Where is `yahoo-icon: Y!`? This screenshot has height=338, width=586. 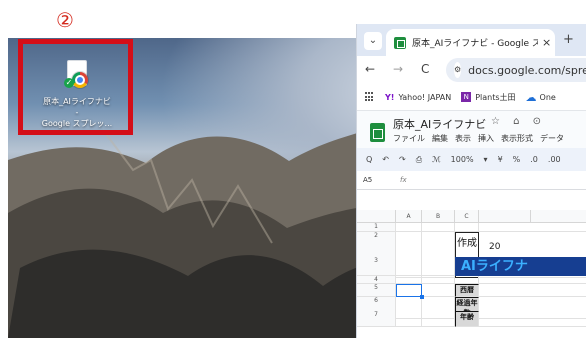 yahoo-icon: Y! is located at coordinates (390, 97).